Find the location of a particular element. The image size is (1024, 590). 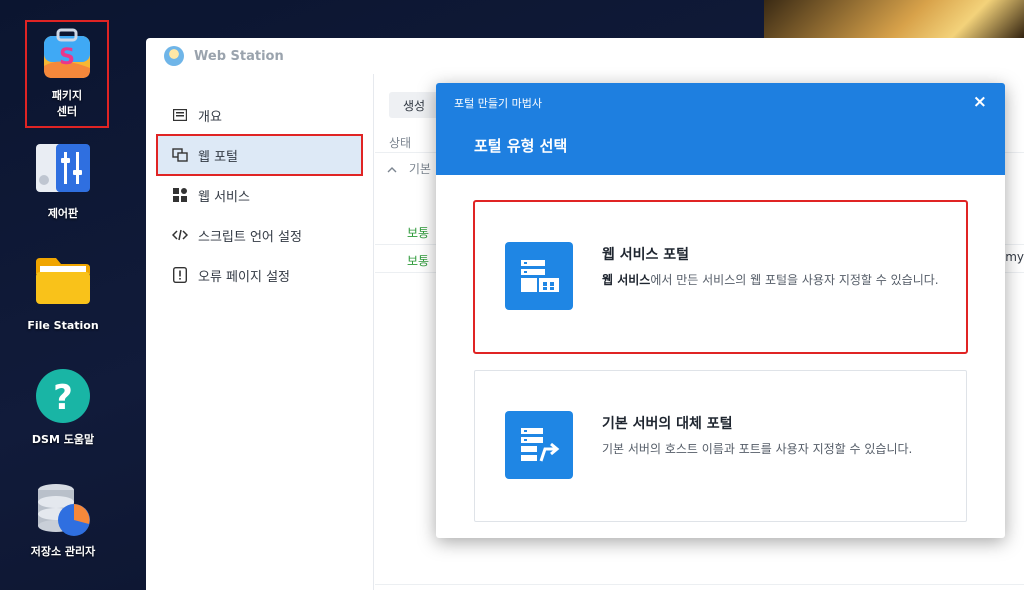

web-service-icon is located at coordinates (180, 195).